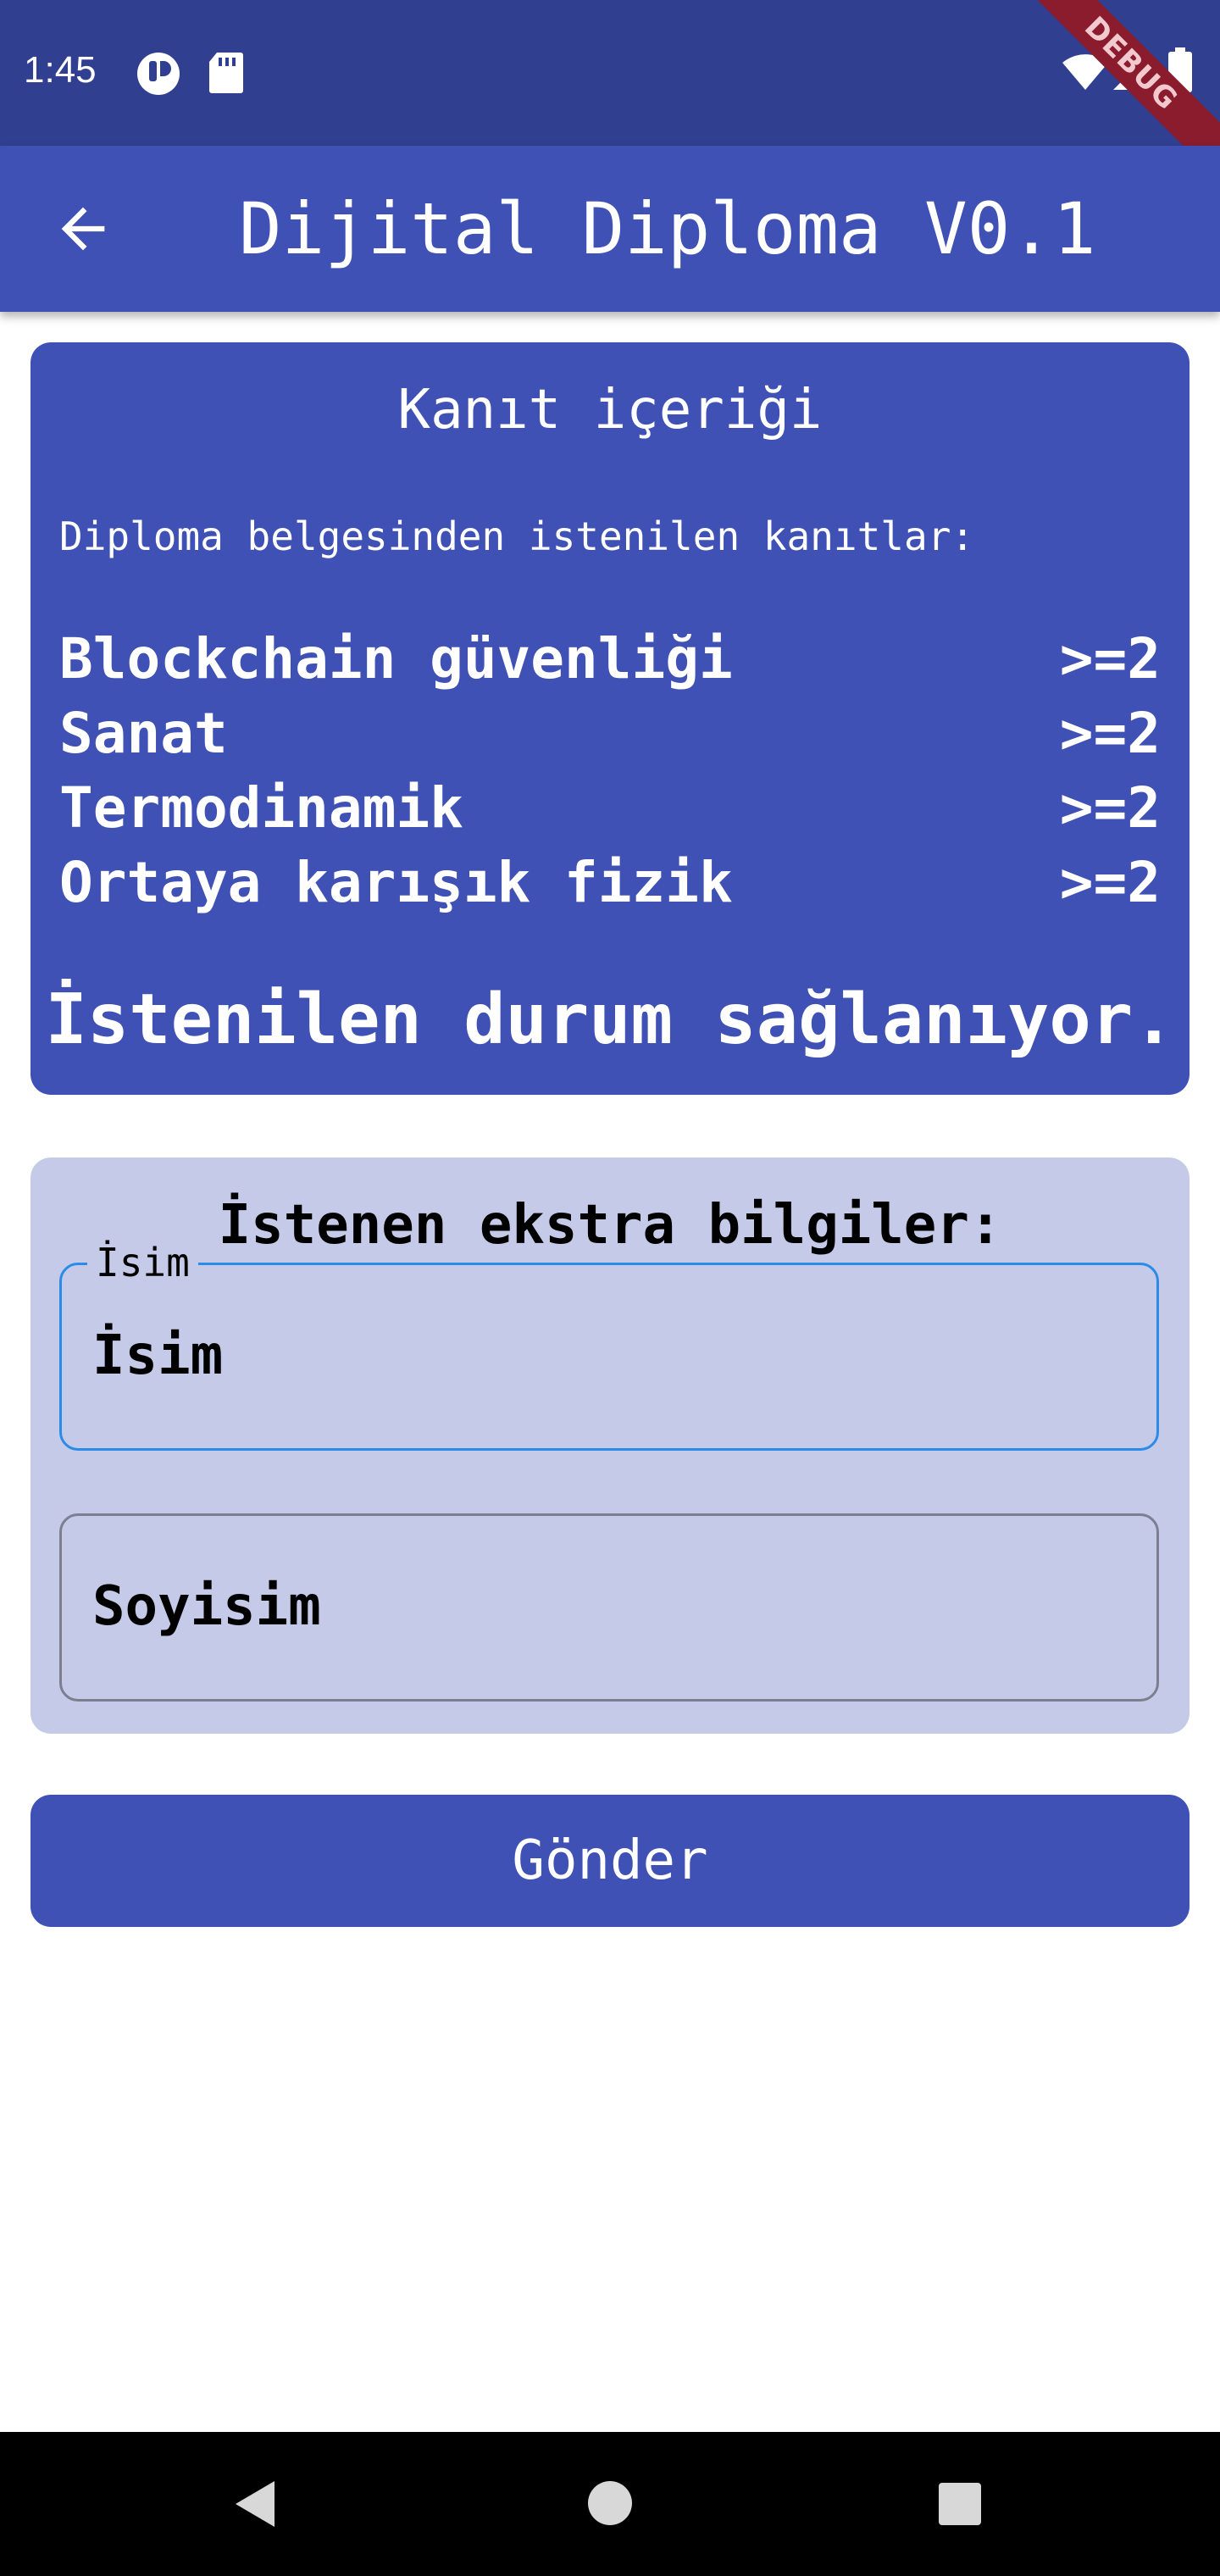 The width and height of the screenshot is (1220, 2576). I want to click on proof-item: Sanat >=2, so click(610, 734).